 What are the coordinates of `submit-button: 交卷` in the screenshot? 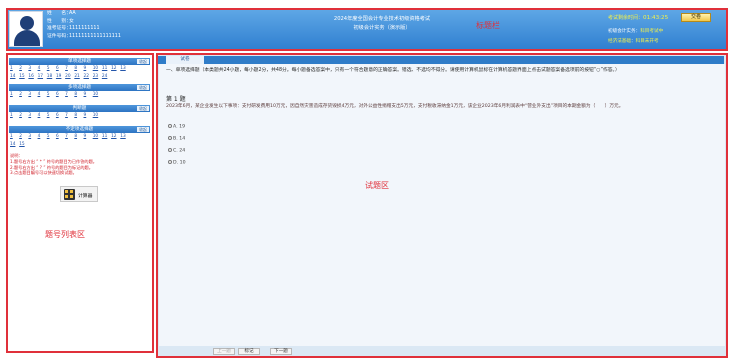 It's located at (696, 17).